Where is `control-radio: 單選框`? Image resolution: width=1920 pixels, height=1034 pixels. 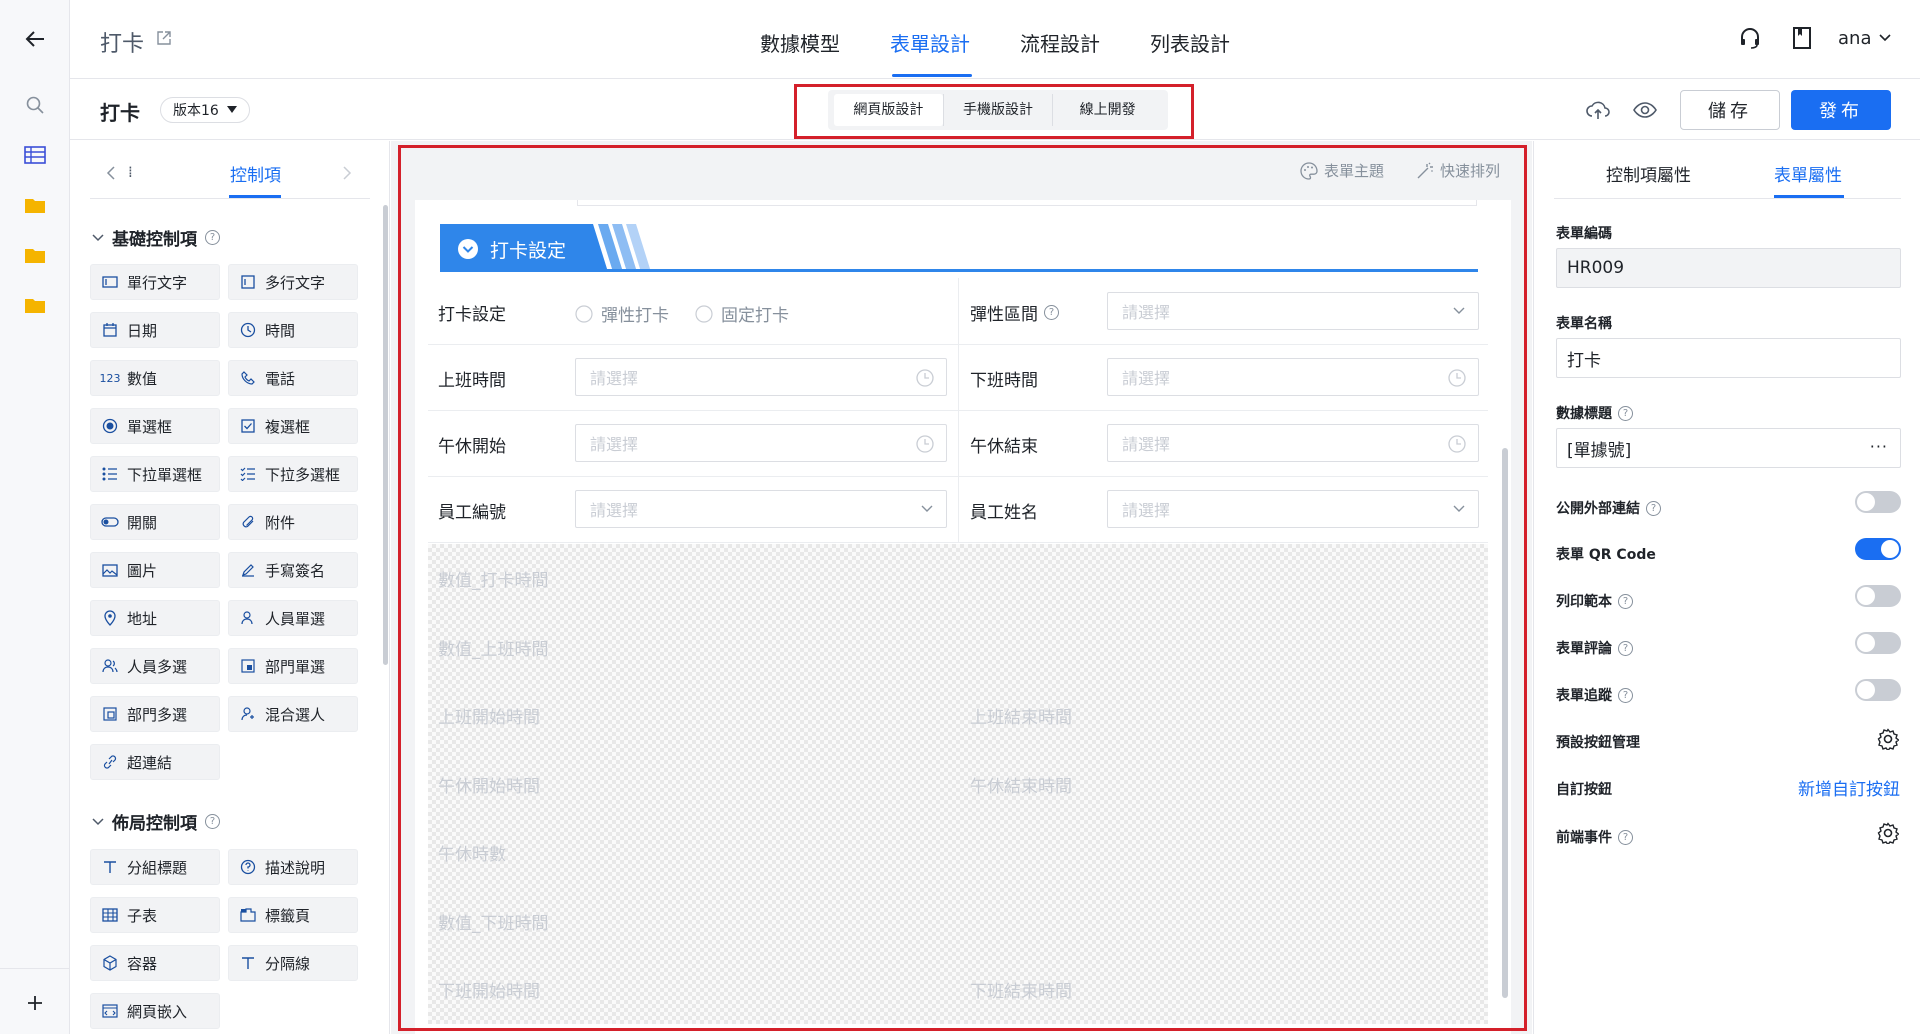
control-radio: 單選框 is located at coordinates (155, 426).